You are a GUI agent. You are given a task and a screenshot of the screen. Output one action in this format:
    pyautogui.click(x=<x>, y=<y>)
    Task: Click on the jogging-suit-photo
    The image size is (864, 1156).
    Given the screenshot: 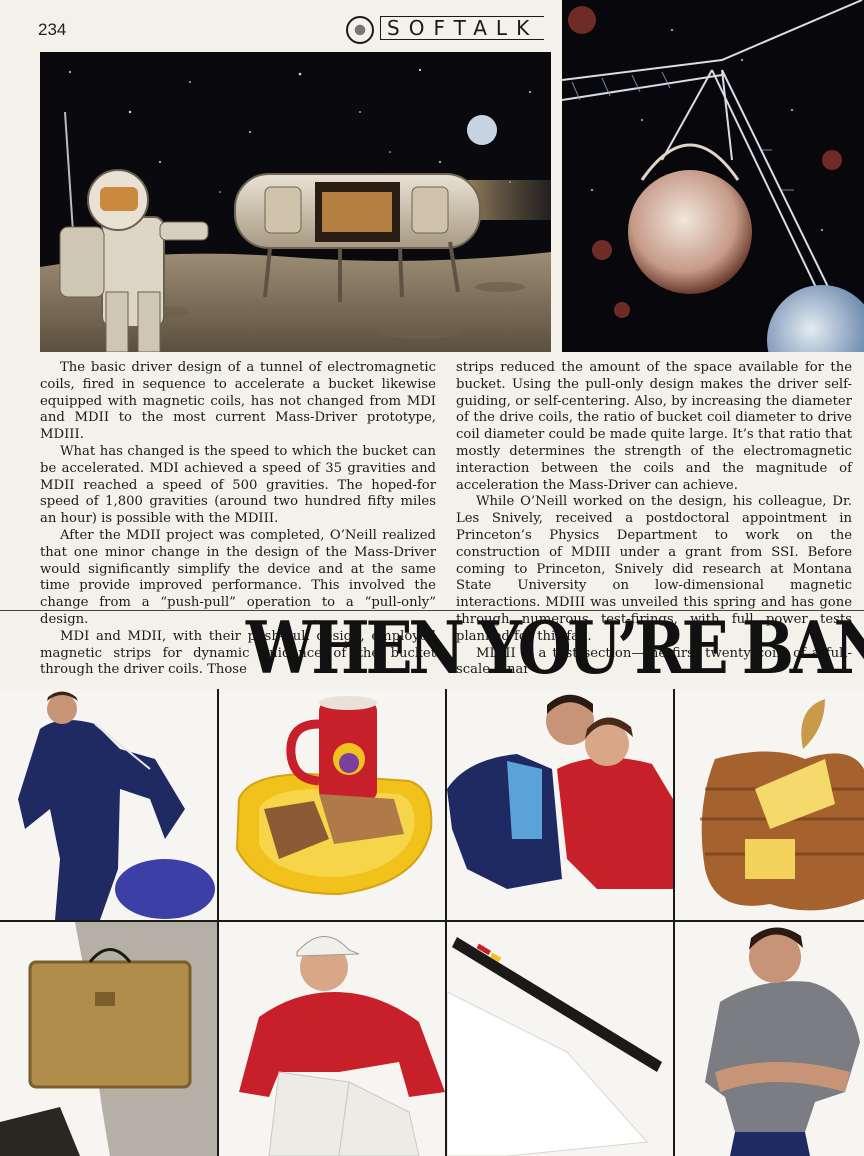 What is the action you would take?
    pyautogui.click(x=108, y=804)
    